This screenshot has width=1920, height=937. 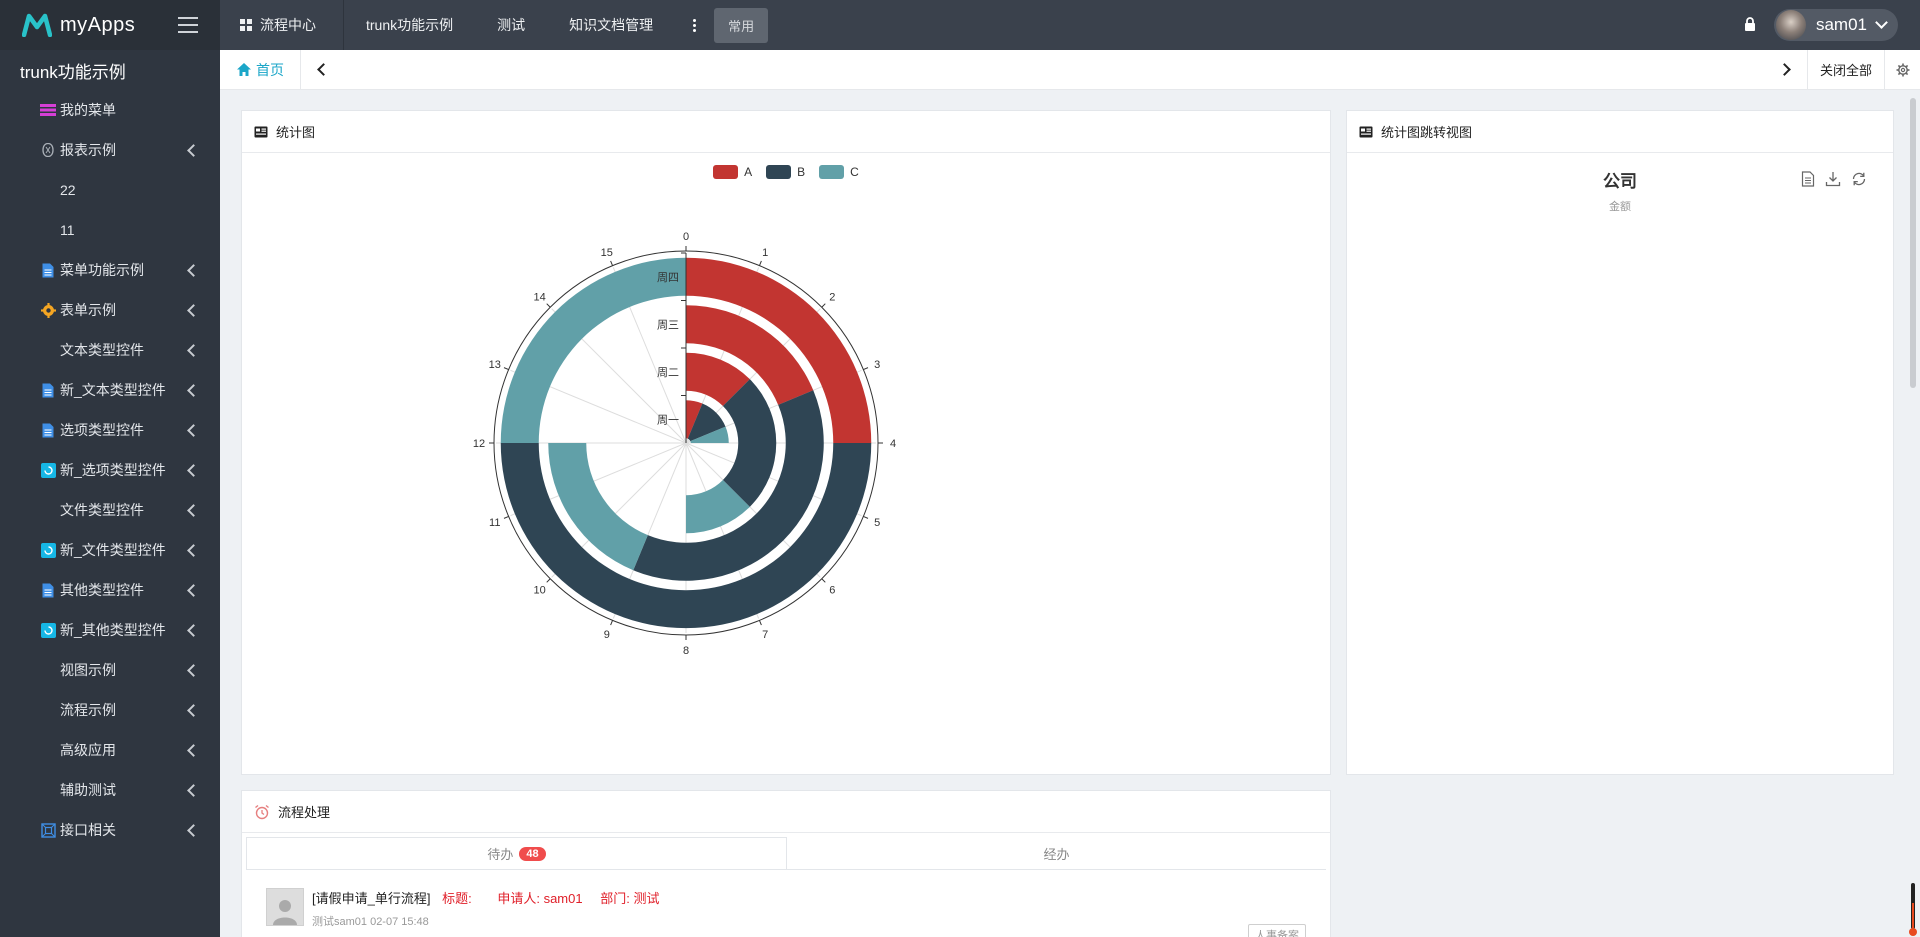 What do you see at coordinates (1750, 25) in the screenshot?
I see `lock-icon` at bounding box center [1750, 25].